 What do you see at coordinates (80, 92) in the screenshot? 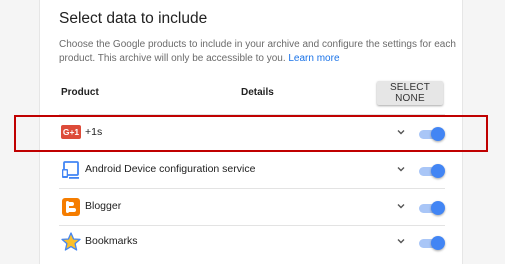
I see `column-header-product: Product` at bounding box center [80, 92].